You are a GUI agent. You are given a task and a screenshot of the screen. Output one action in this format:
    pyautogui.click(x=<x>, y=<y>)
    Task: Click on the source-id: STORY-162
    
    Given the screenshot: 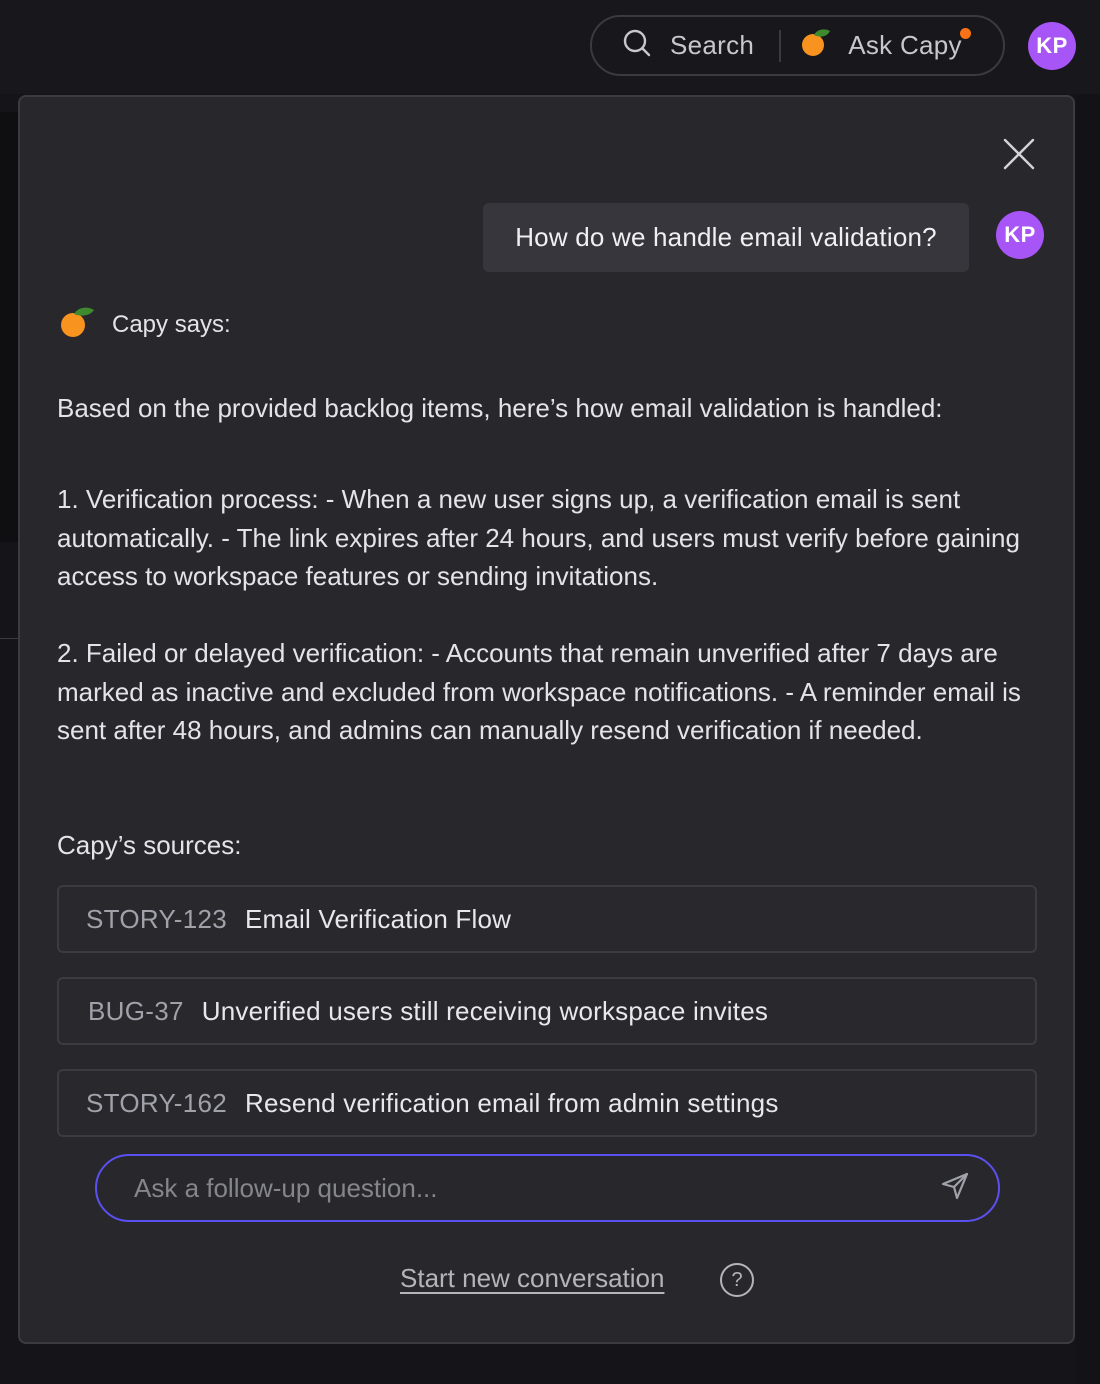 What is the action you would take?
    pyautogui.click(x=156, y=1102)
    